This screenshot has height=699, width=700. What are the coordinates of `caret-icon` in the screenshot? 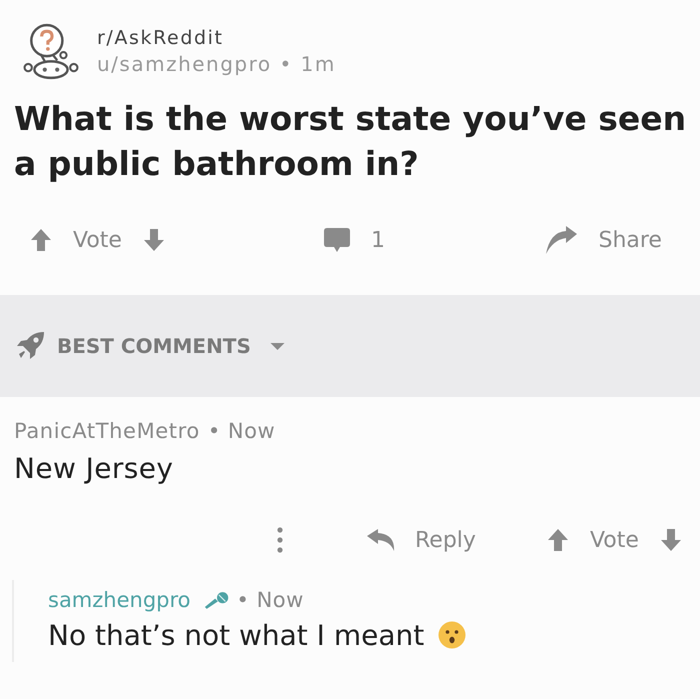 It's located at (277, 346).